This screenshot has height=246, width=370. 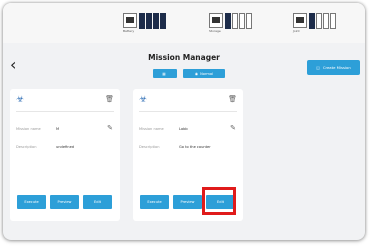 What do you see at coordinates (216, 20) in the screenshot?
I see `storage-icon` at bounding box center [216, 20].